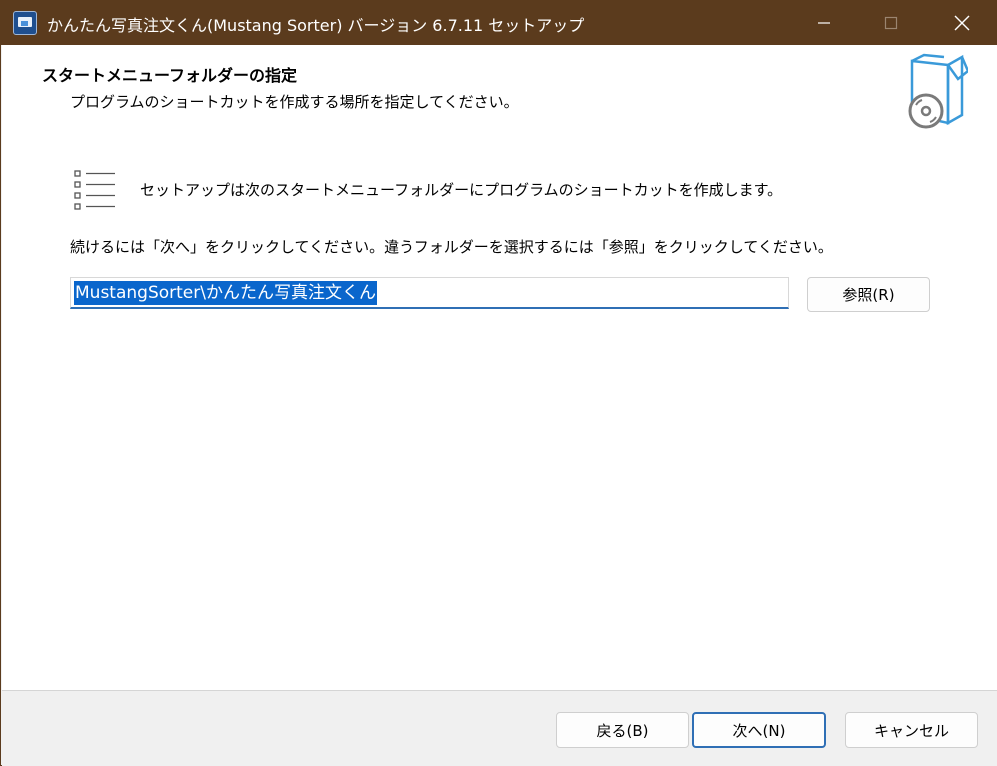 The height and width of the screenshot is (766, 997). What do you see at coordinates (938, 91) in the screenshot?
I see `setup-box-cd-icon` at bounding box center [938, 91].